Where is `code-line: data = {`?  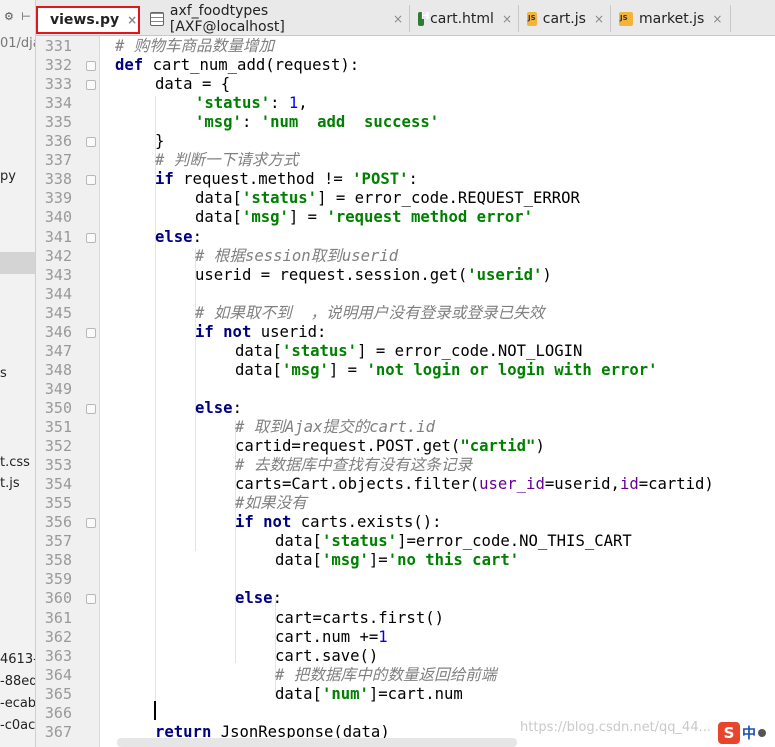
code-line: data = { is located at coordinates (192, 84).